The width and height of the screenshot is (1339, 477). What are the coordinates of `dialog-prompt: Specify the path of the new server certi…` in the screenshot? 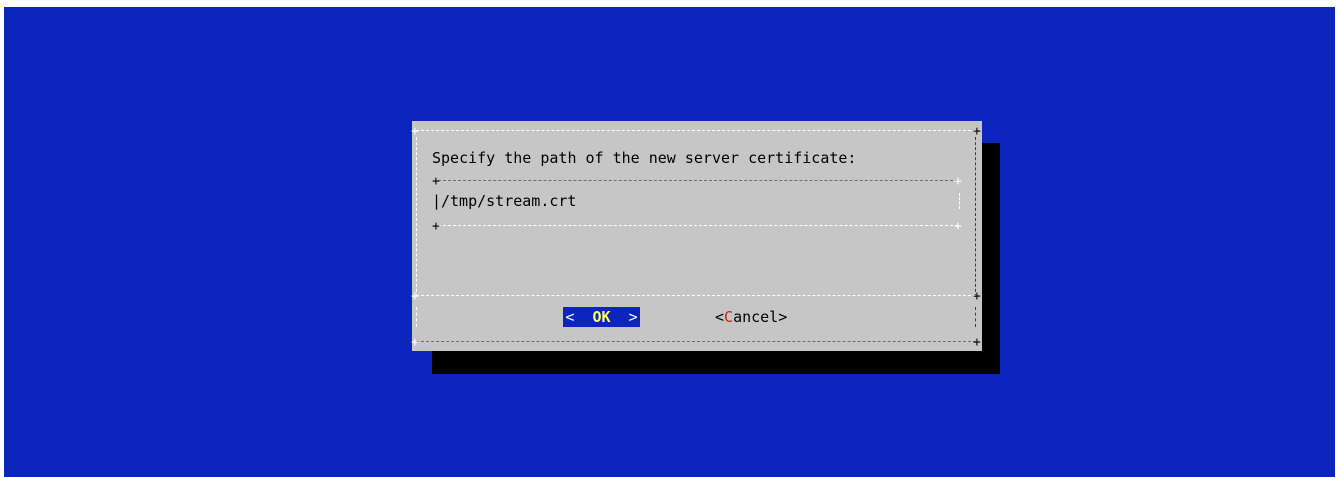 It's located at (644, 158).